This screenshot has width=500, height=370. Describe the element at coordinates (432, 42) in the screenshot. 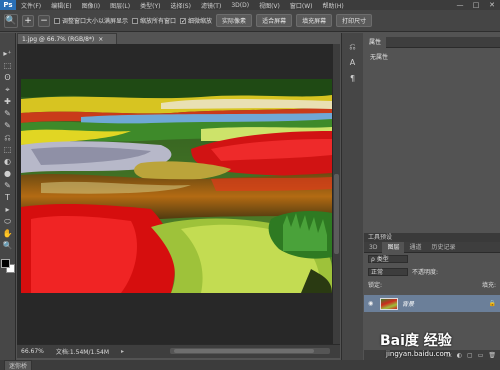

I see `properties-tab-bar: 属性` at that location.